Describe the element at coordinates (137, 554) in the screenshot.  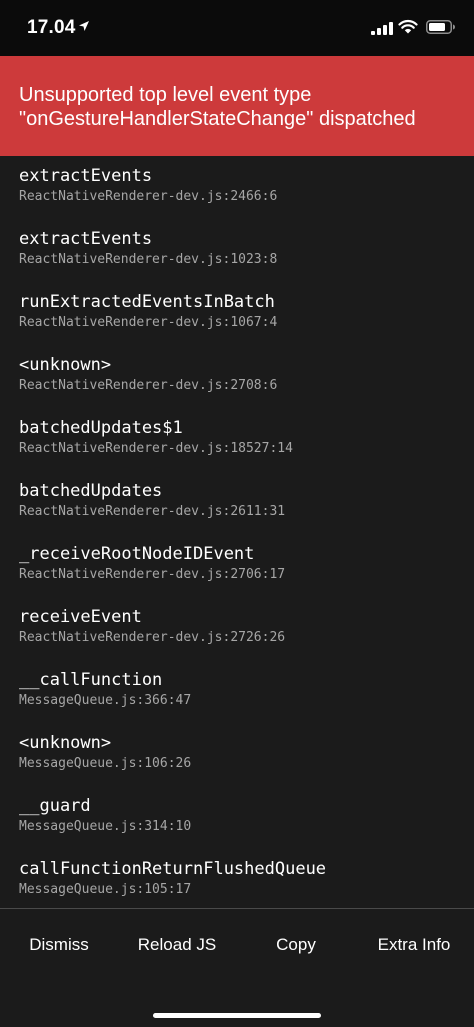
I see `frame-function: _receiveRootNodeIDEvent` at that location.